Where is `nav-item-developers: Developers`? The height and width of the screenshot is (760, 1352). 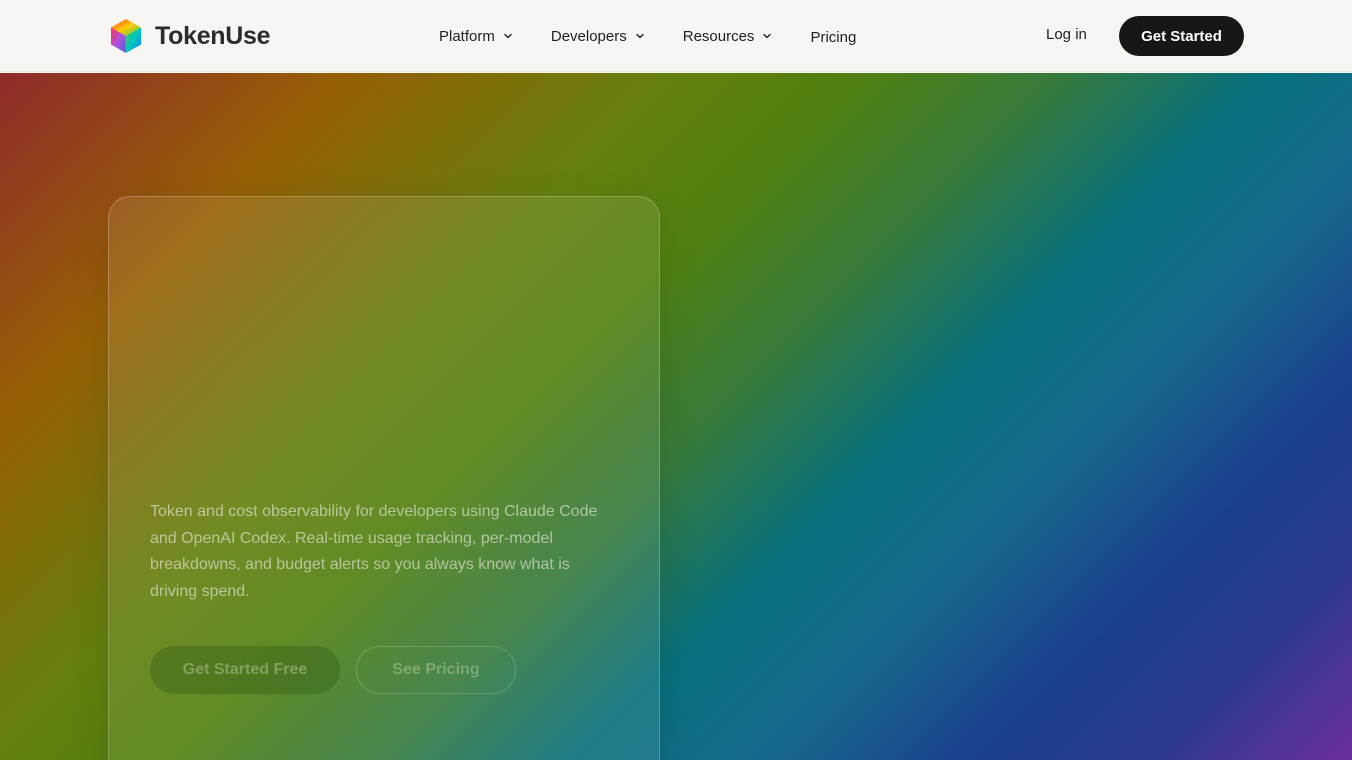 nav-item-developers: Developers is located at coordinates (598, 36).